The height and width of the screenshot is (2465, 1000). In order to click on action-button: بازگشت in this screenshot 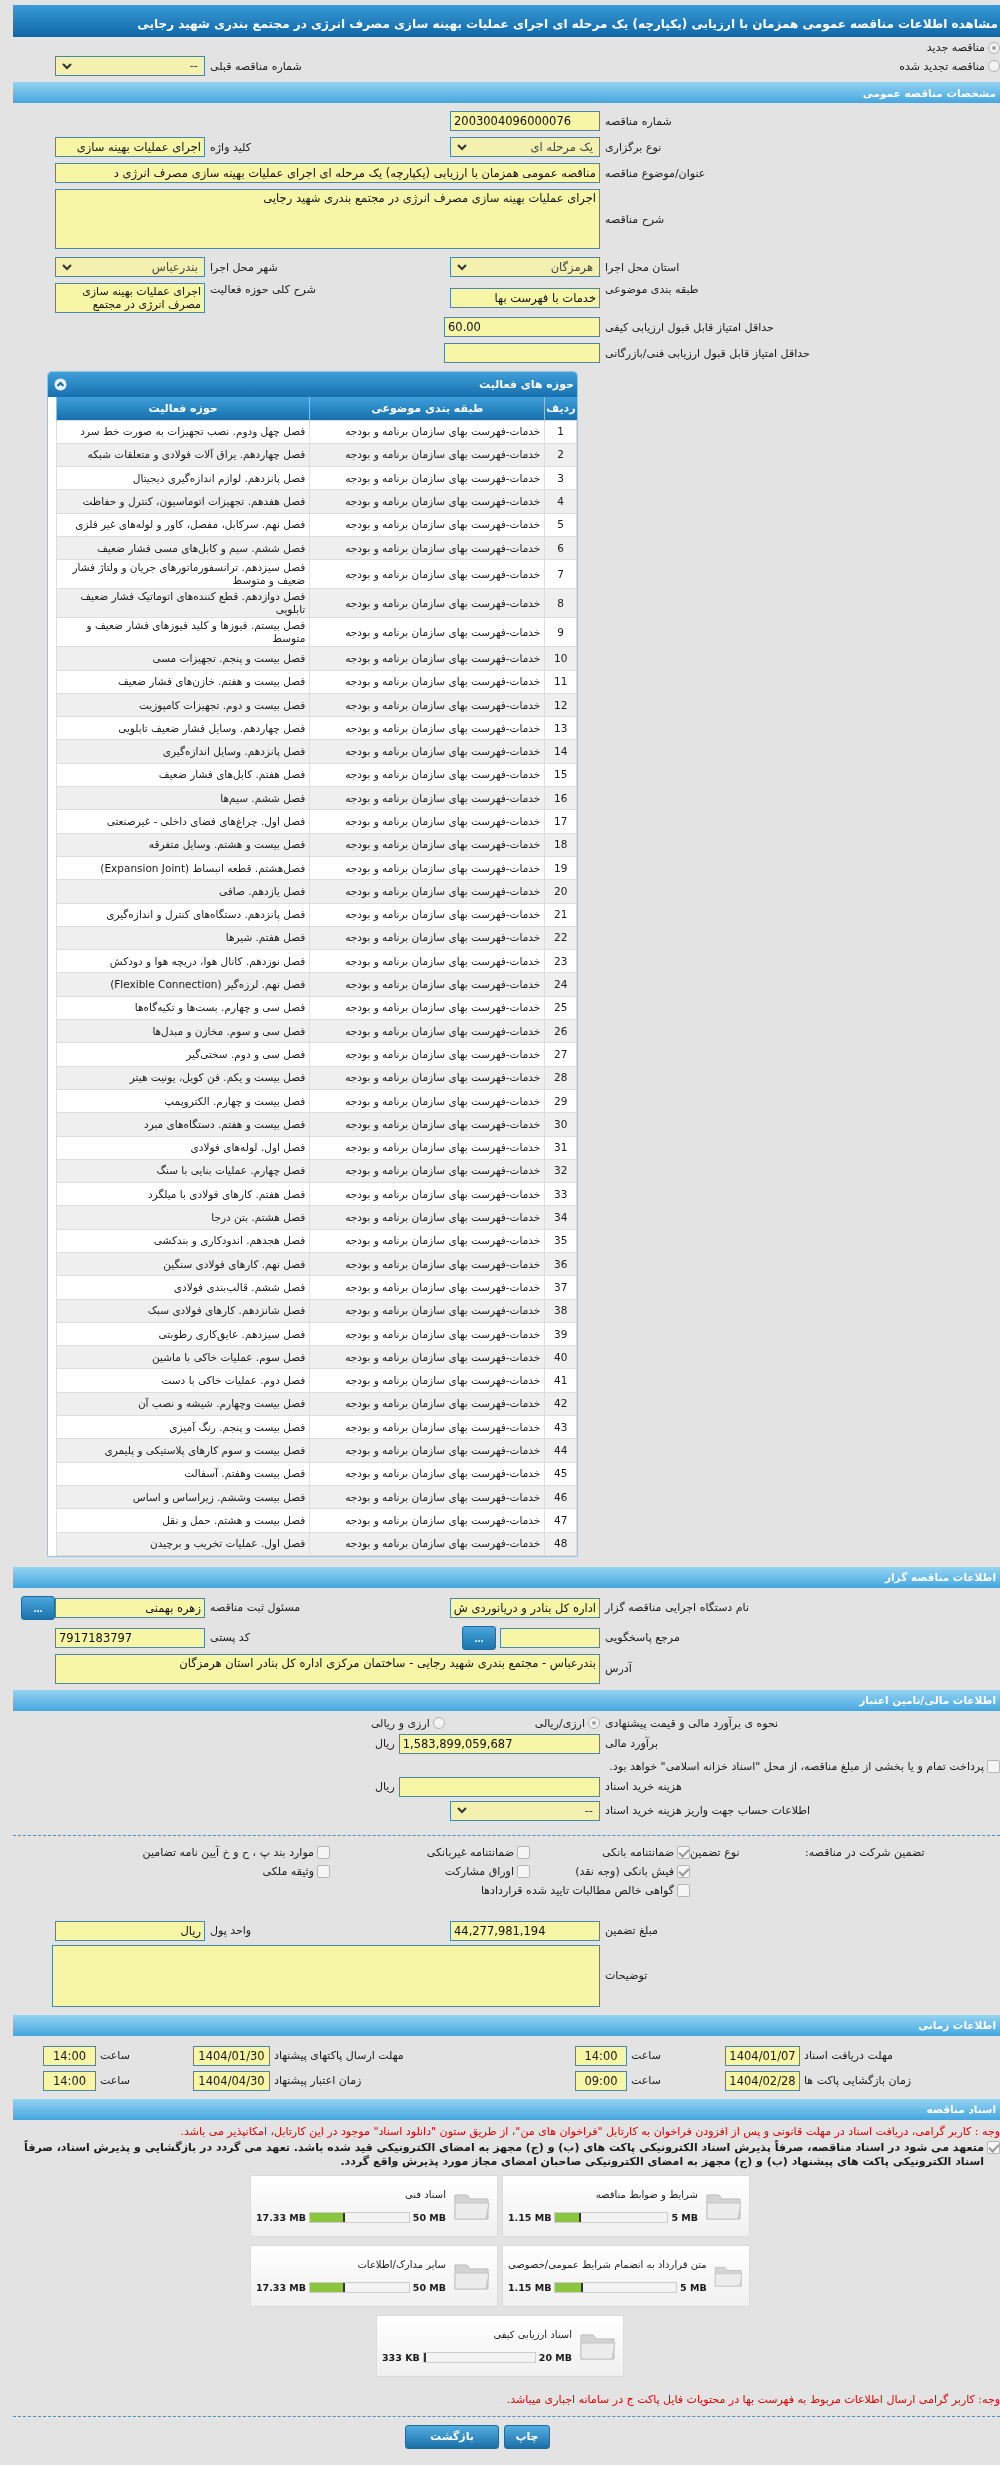, I will do `click(452, 2436)`.